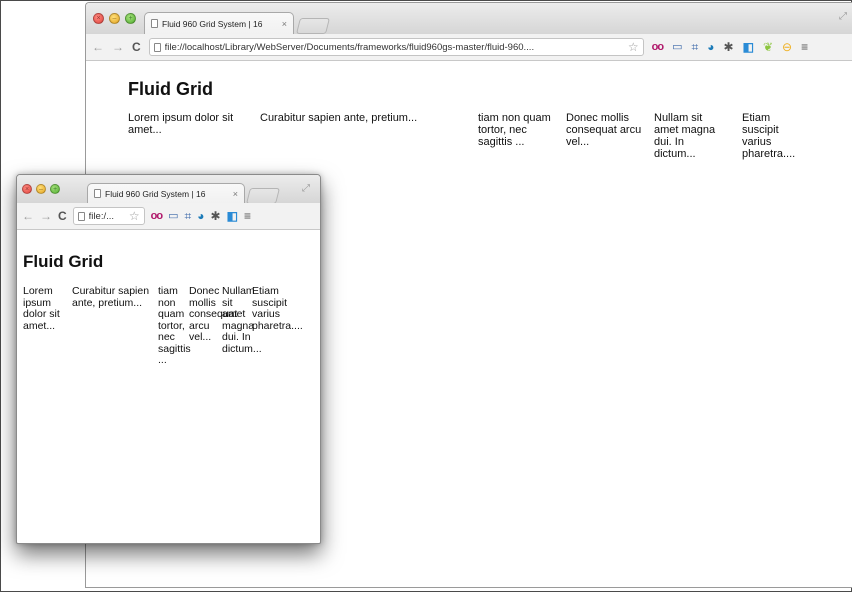 The width and height of the screenshot is (852, 592). I want to click on key-extension-icon: ⊖, so click(787, 47).